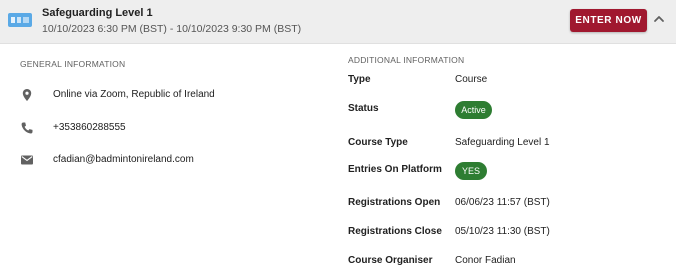 The width and height of the screenshot is (676, 276). What do you see at coordinates (659, 19) in the screenshot?
I see `chevron-up-icon` at bounding box center [659, 19].